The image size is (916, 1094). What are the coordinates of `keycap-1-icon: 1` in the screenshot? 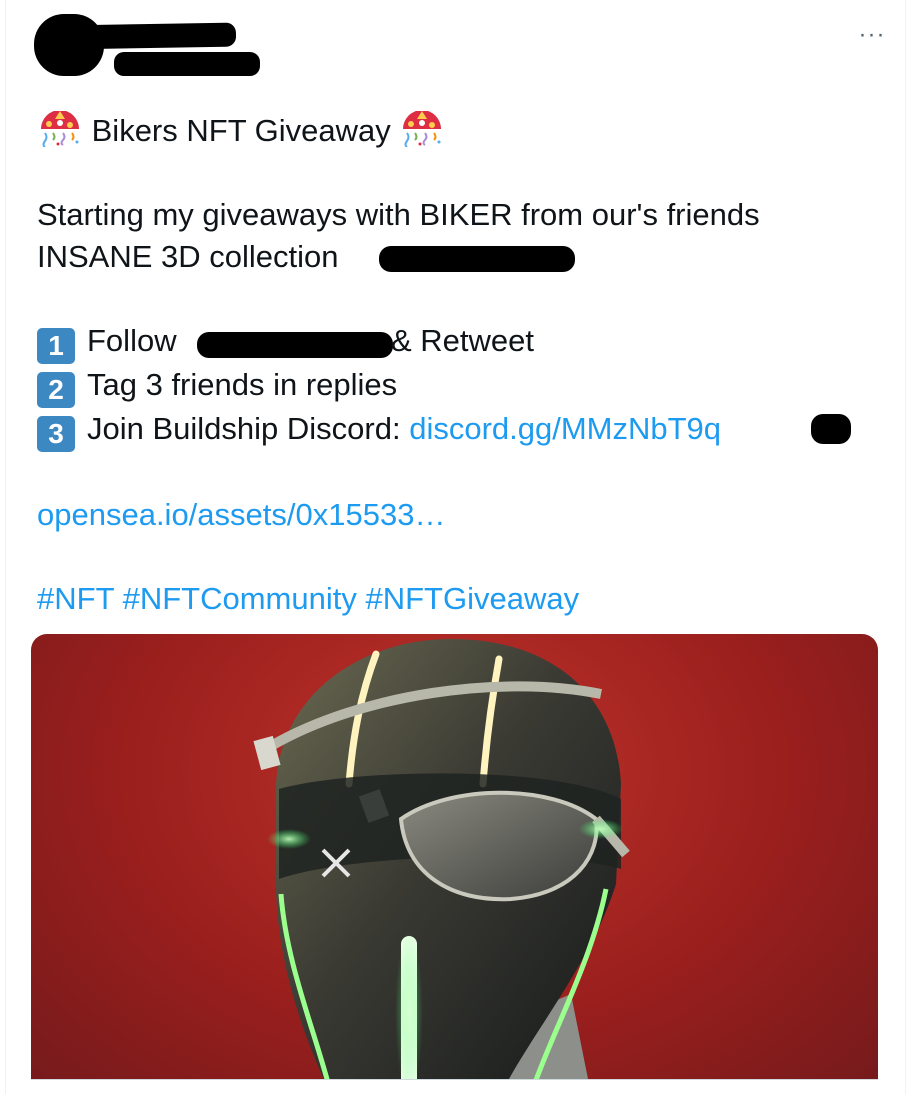 It's located at (56, 346).